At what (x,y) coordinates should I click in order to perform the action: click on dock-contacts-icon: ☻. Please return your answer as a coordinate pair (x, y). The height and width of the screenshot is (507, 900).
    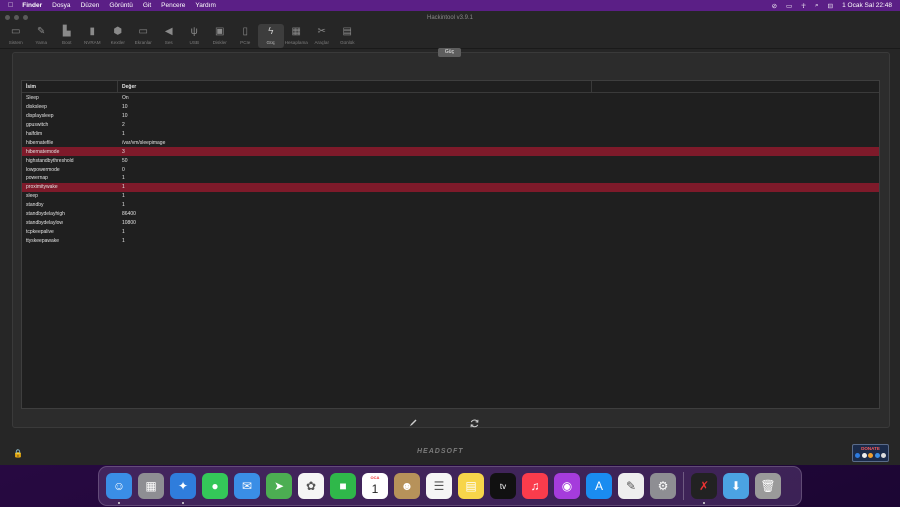
    Looking at the image, I should click on (407, 486).